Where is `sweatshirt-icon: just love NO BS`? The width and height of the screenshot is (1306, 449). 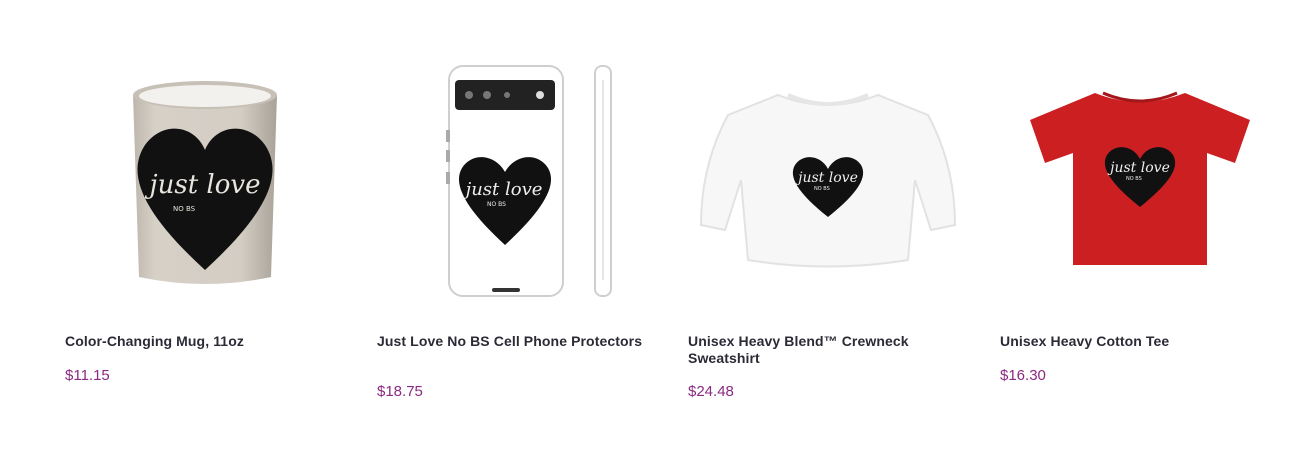 sweatshirt-icon: just love NO BS is located at coordinates (828, 180).